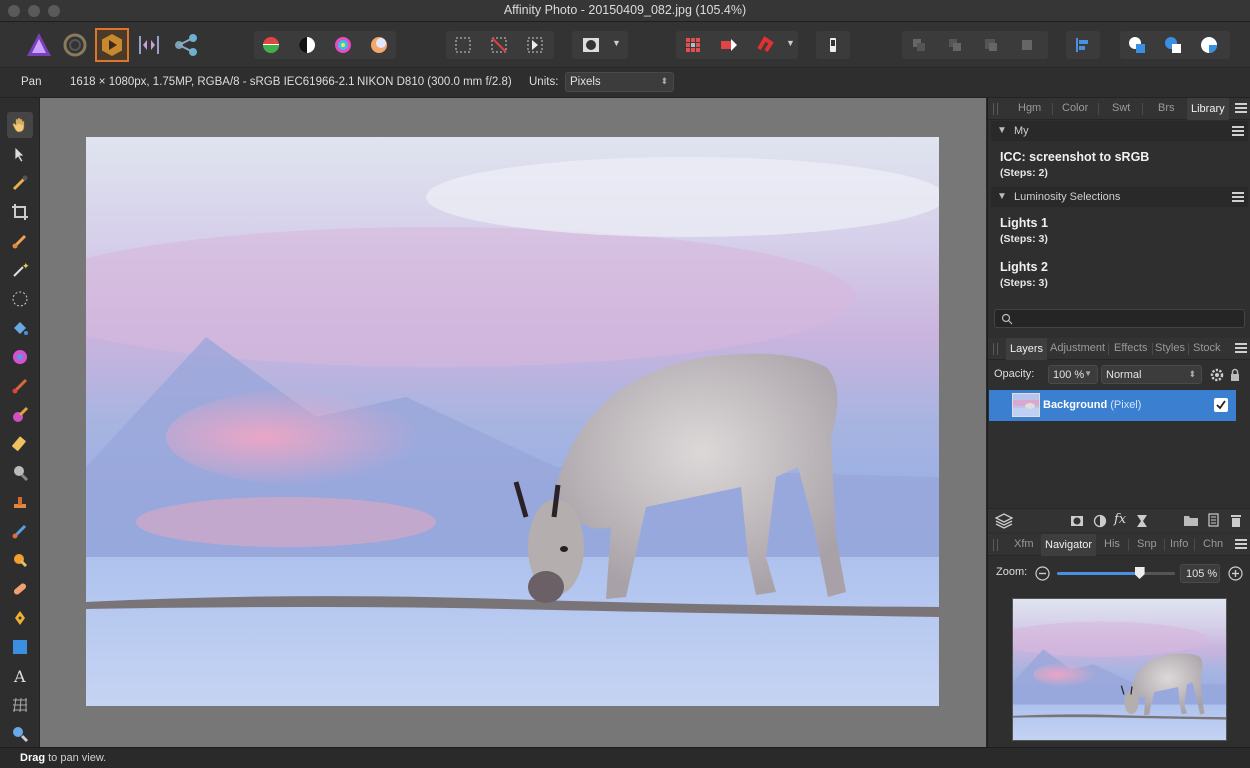 This screenshot has width=1250, height=768. I want to click on blend-mode-select: Normal ⬍, so click(1151, 374).